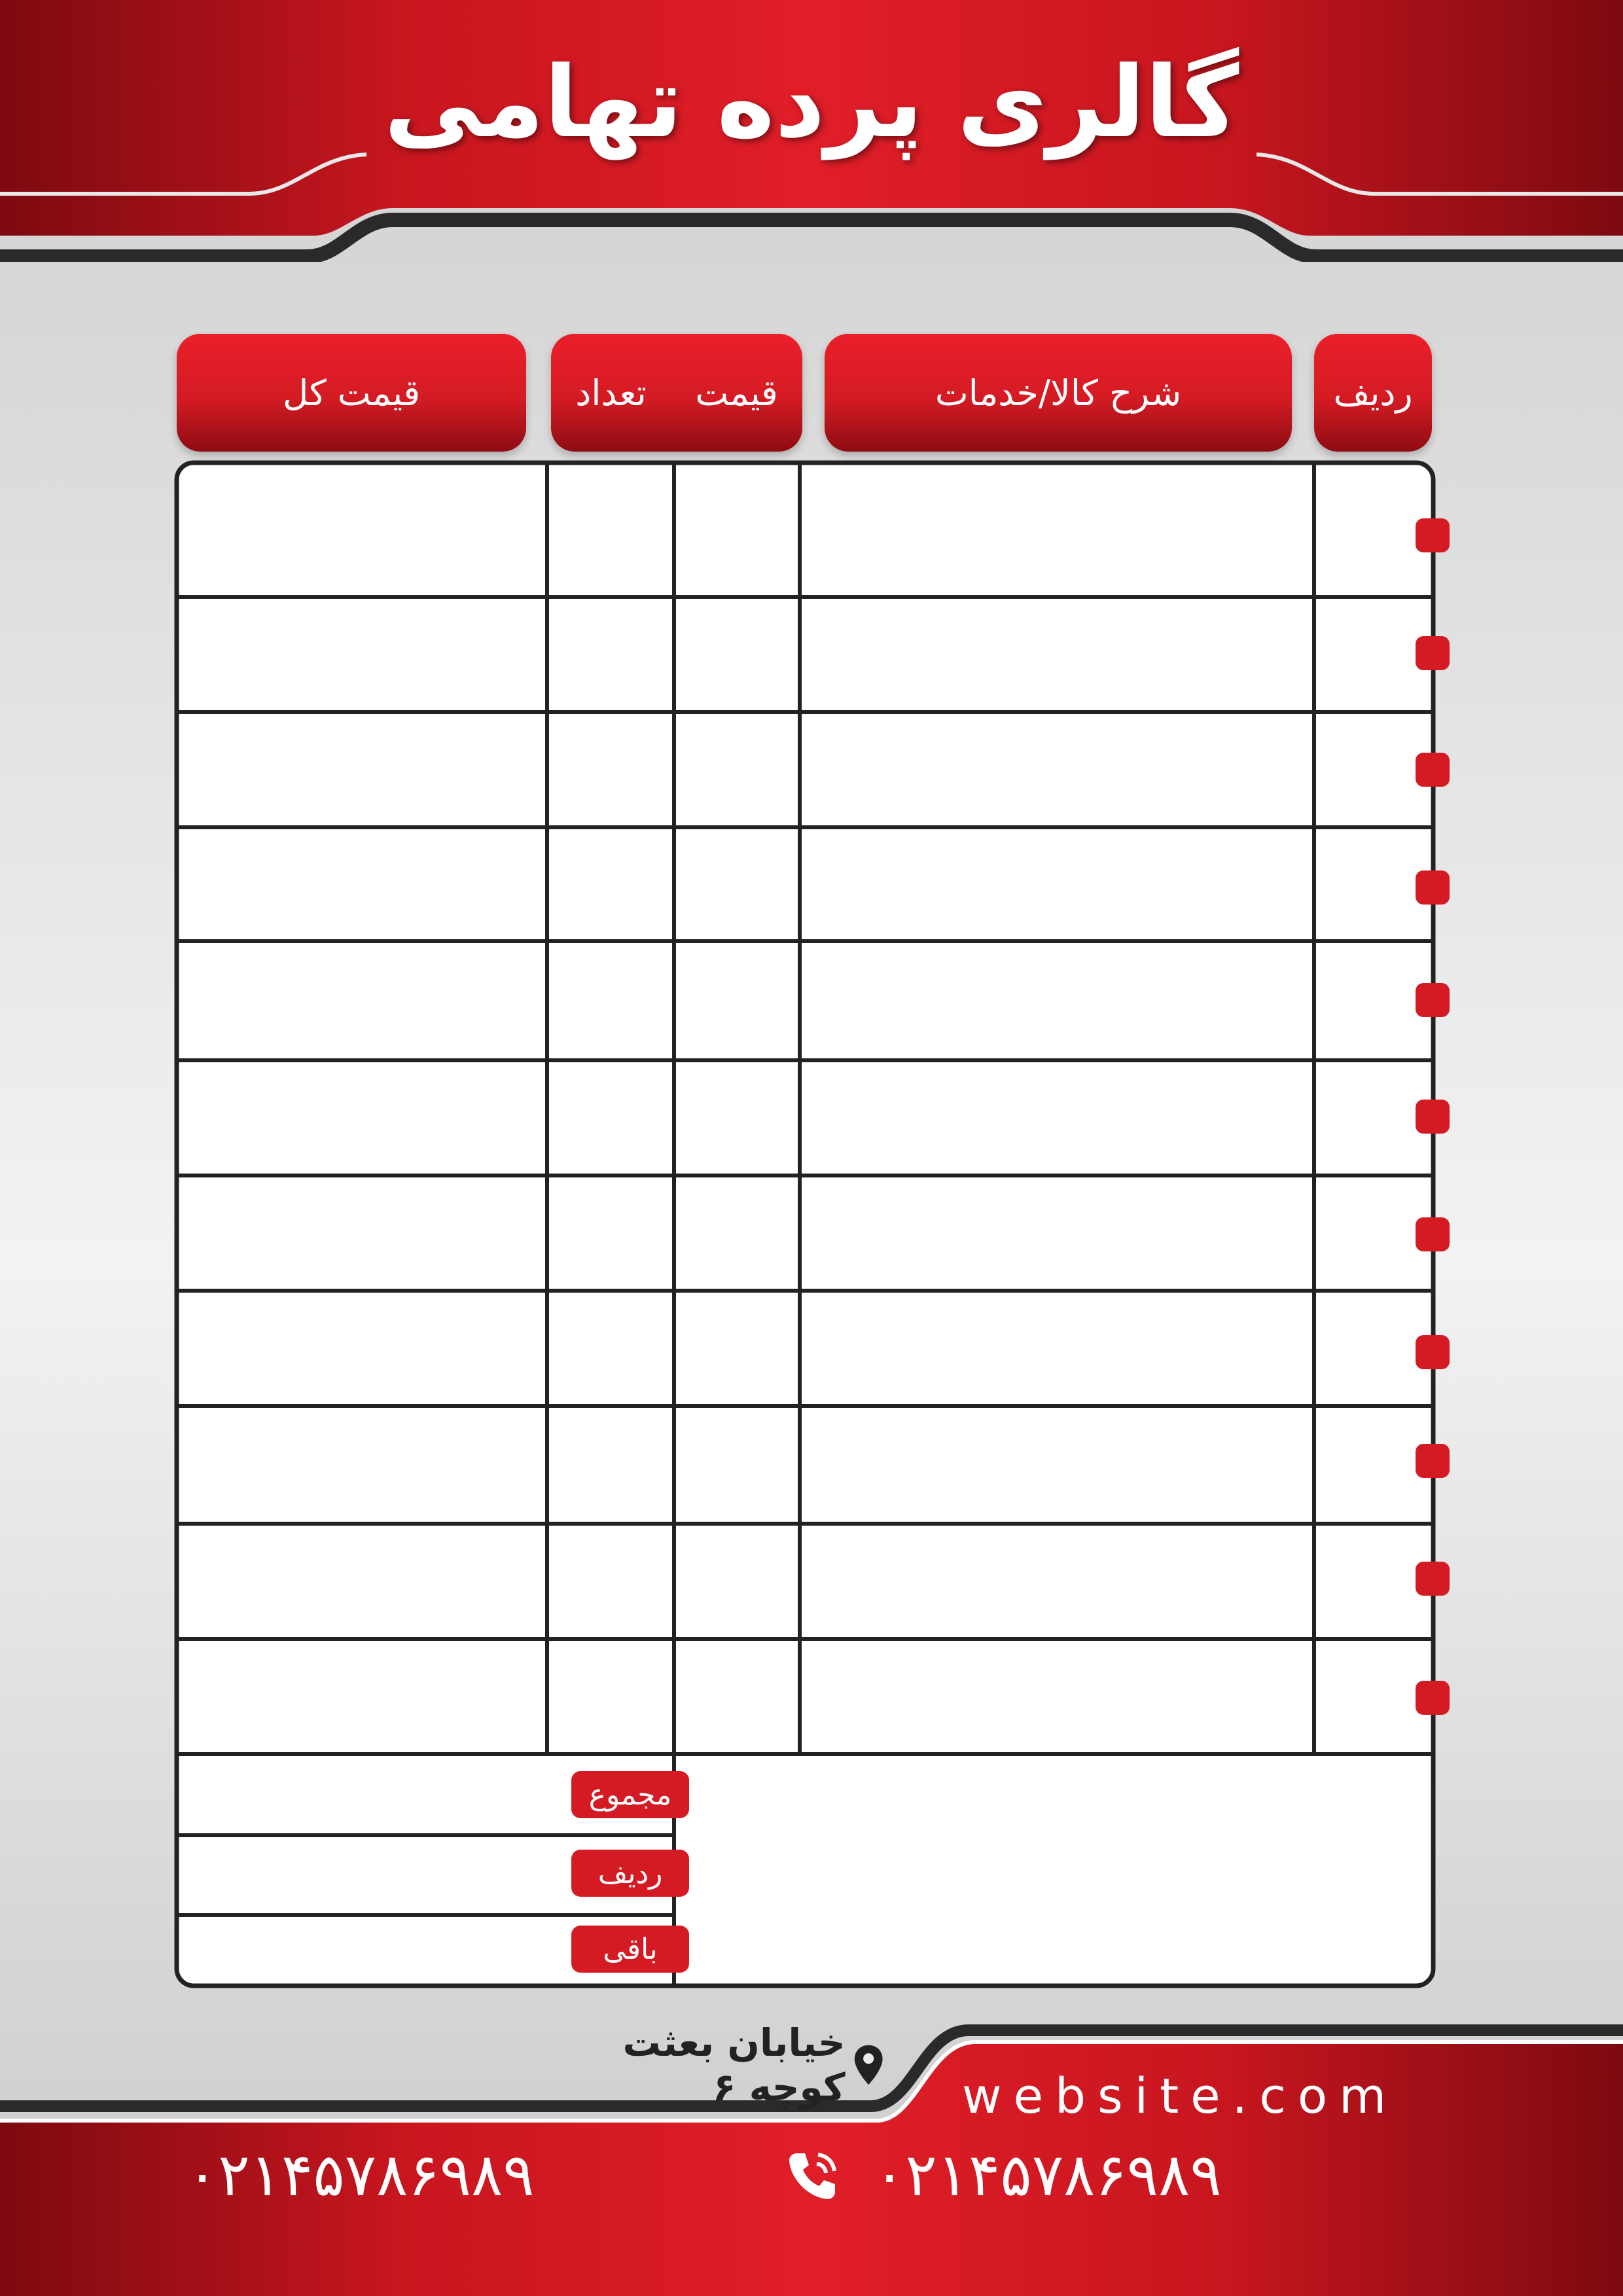  I want to click on phone-number-right: ۰۲۱۴۵۷۸۶۹۸۹, so click(1162, 2175).